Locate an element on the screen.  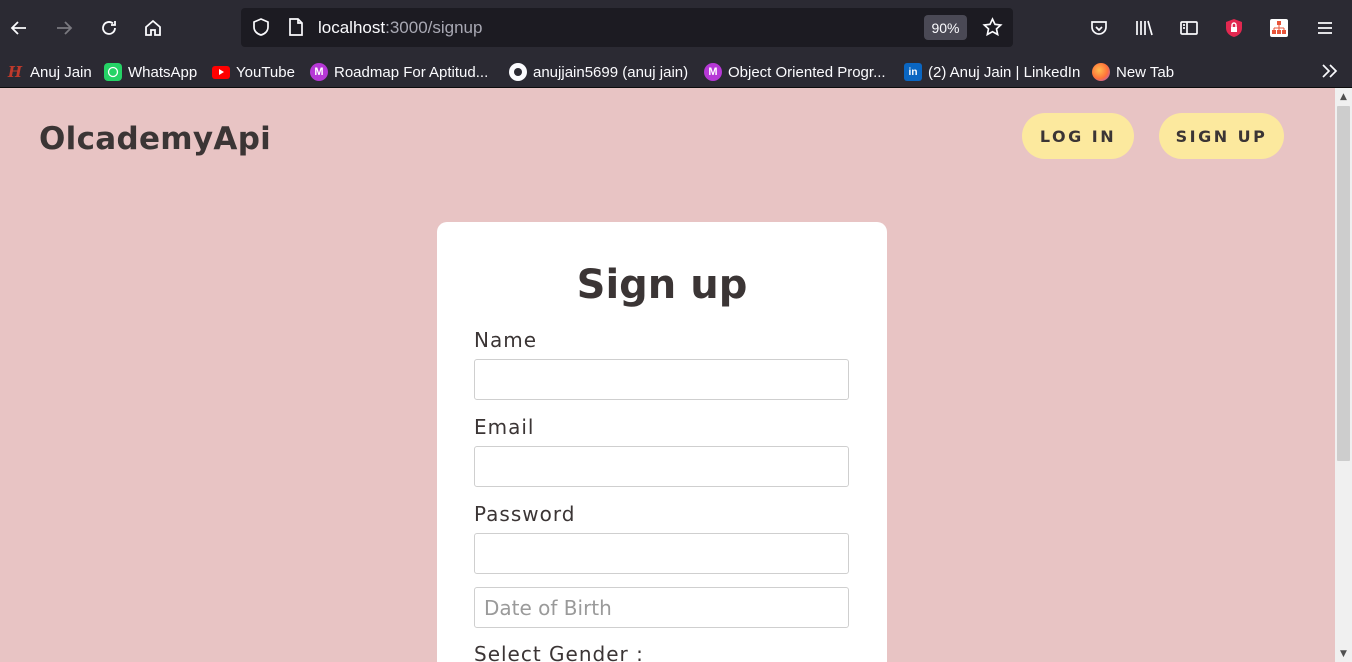
vertical-scrollbar: ▲ ▼ is located at coordinates (1343, 375).